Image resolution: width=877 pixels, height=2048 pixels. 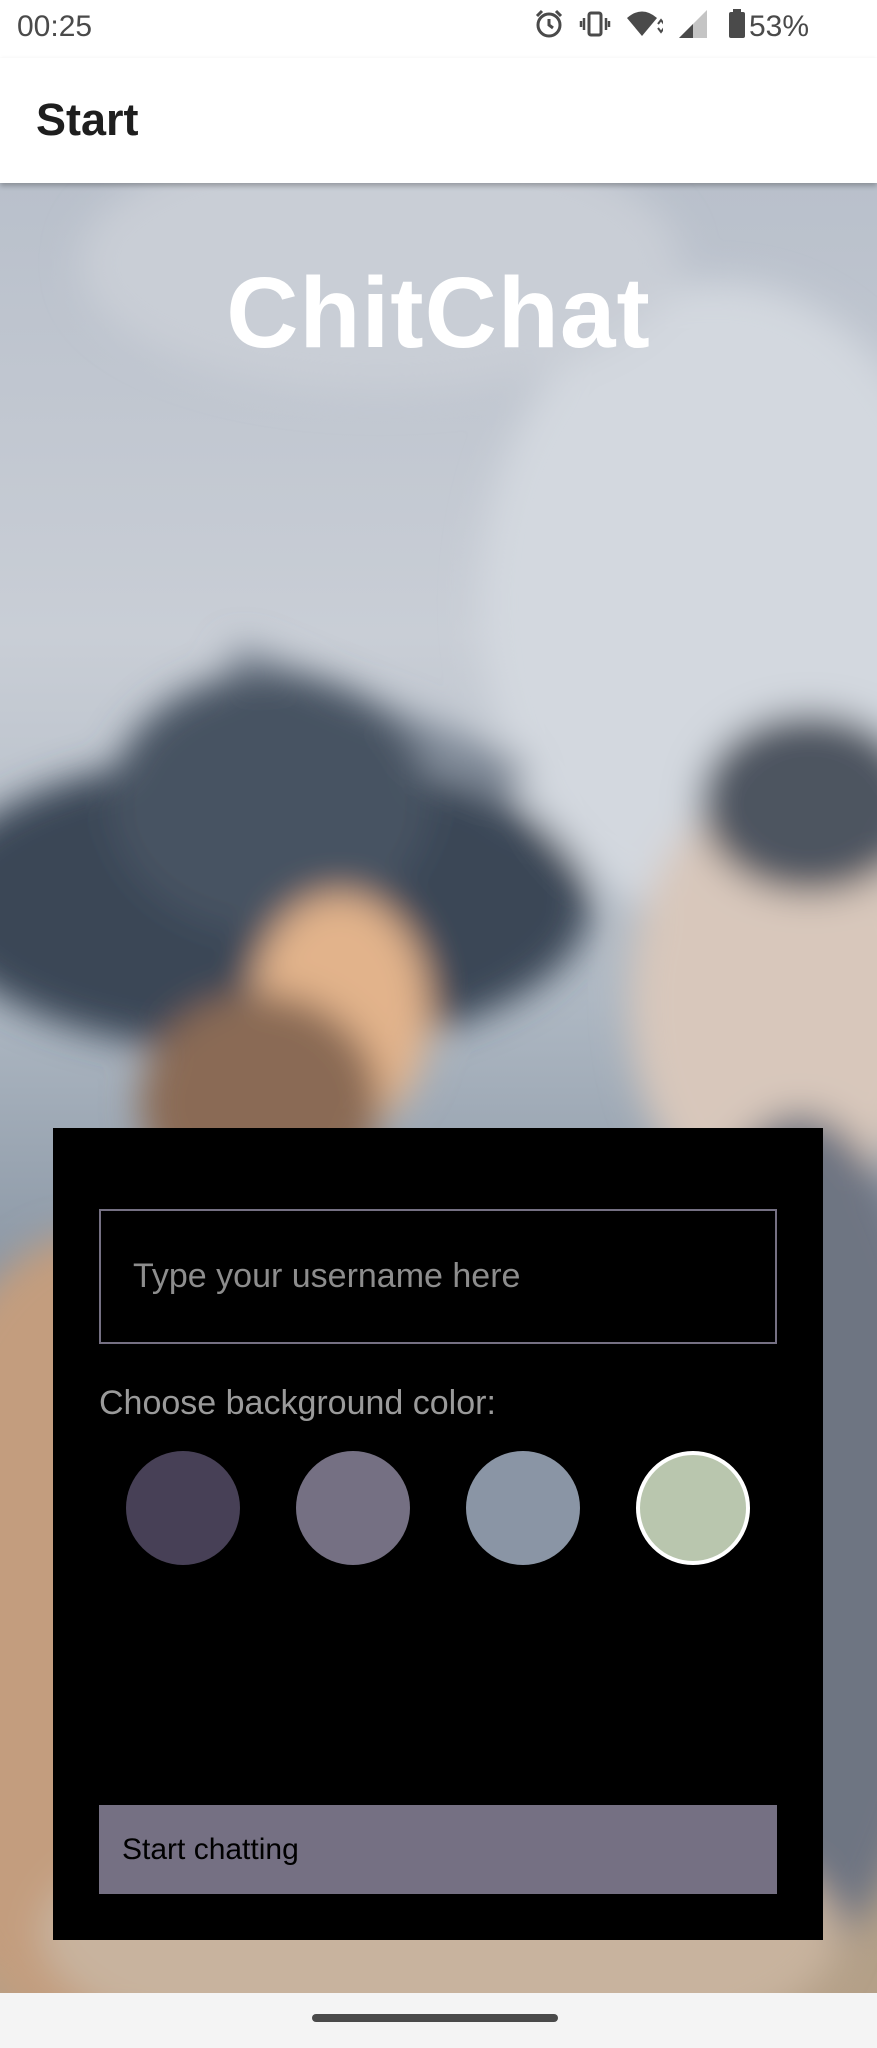 I want to click on wifi-icon, so click(x=645, y=23).